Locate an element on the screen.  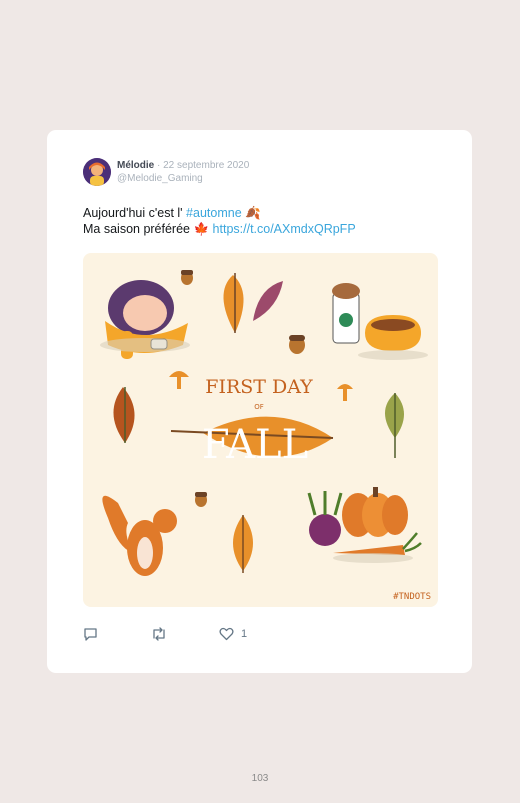
author-name: Mélodie is located at coordinates (135, 165).